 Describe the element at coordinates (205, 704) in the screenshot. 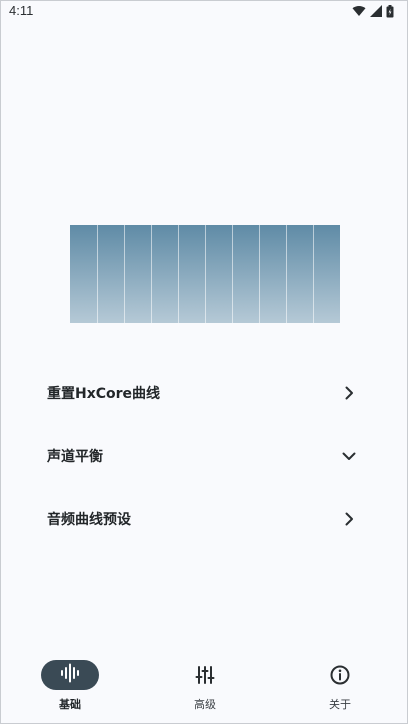

I see `nav-label-advanced: 高级` at that location.